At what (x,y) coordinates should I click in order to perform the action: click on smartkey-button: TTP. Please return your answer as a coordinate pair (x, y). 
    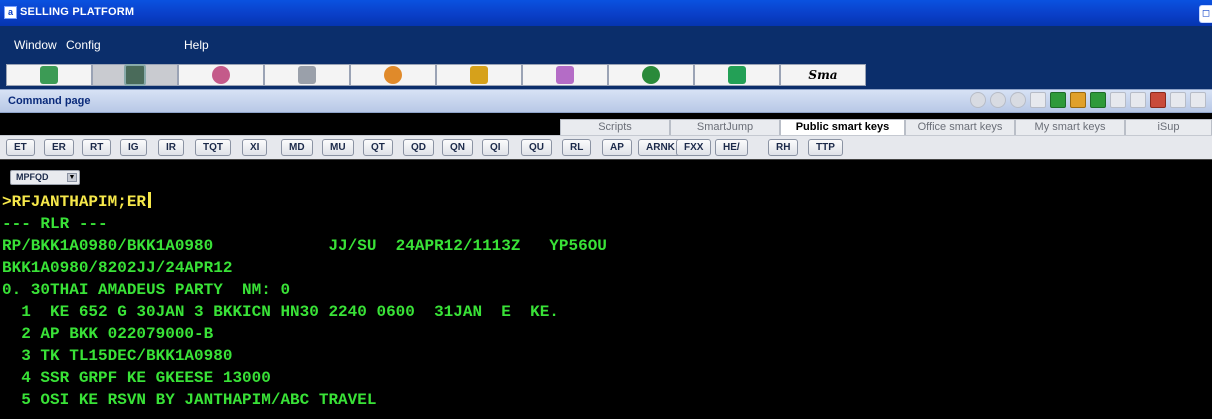
    Looking at the image, I should click on (825, 147).